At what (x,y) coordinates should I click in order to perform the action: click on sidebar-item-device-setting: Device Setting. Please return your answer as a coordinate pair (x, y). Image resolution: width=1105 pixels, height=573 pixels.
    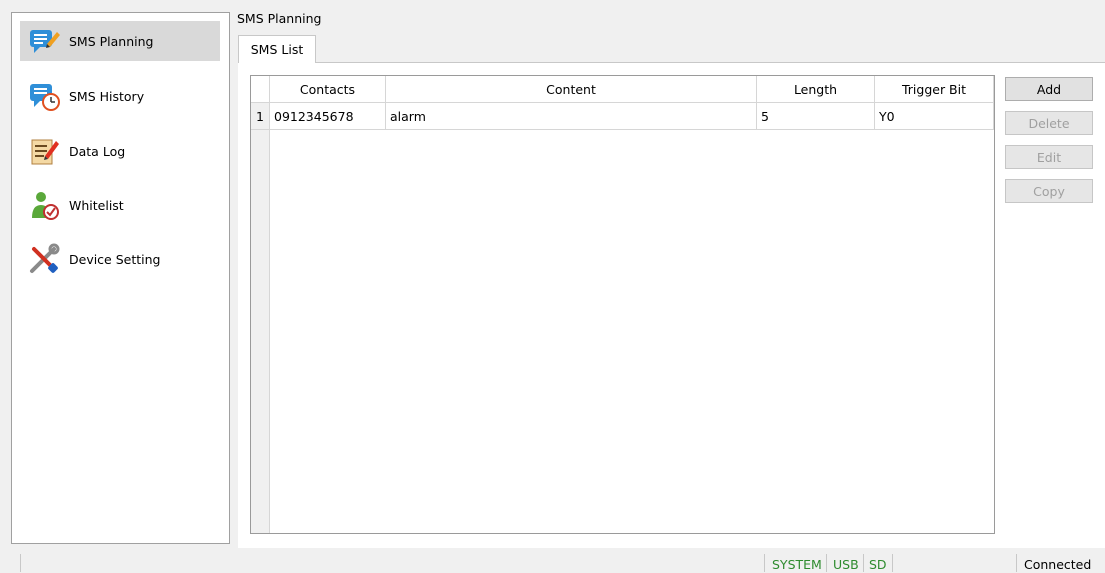
    Looking at the image, I should click on (120, 259).